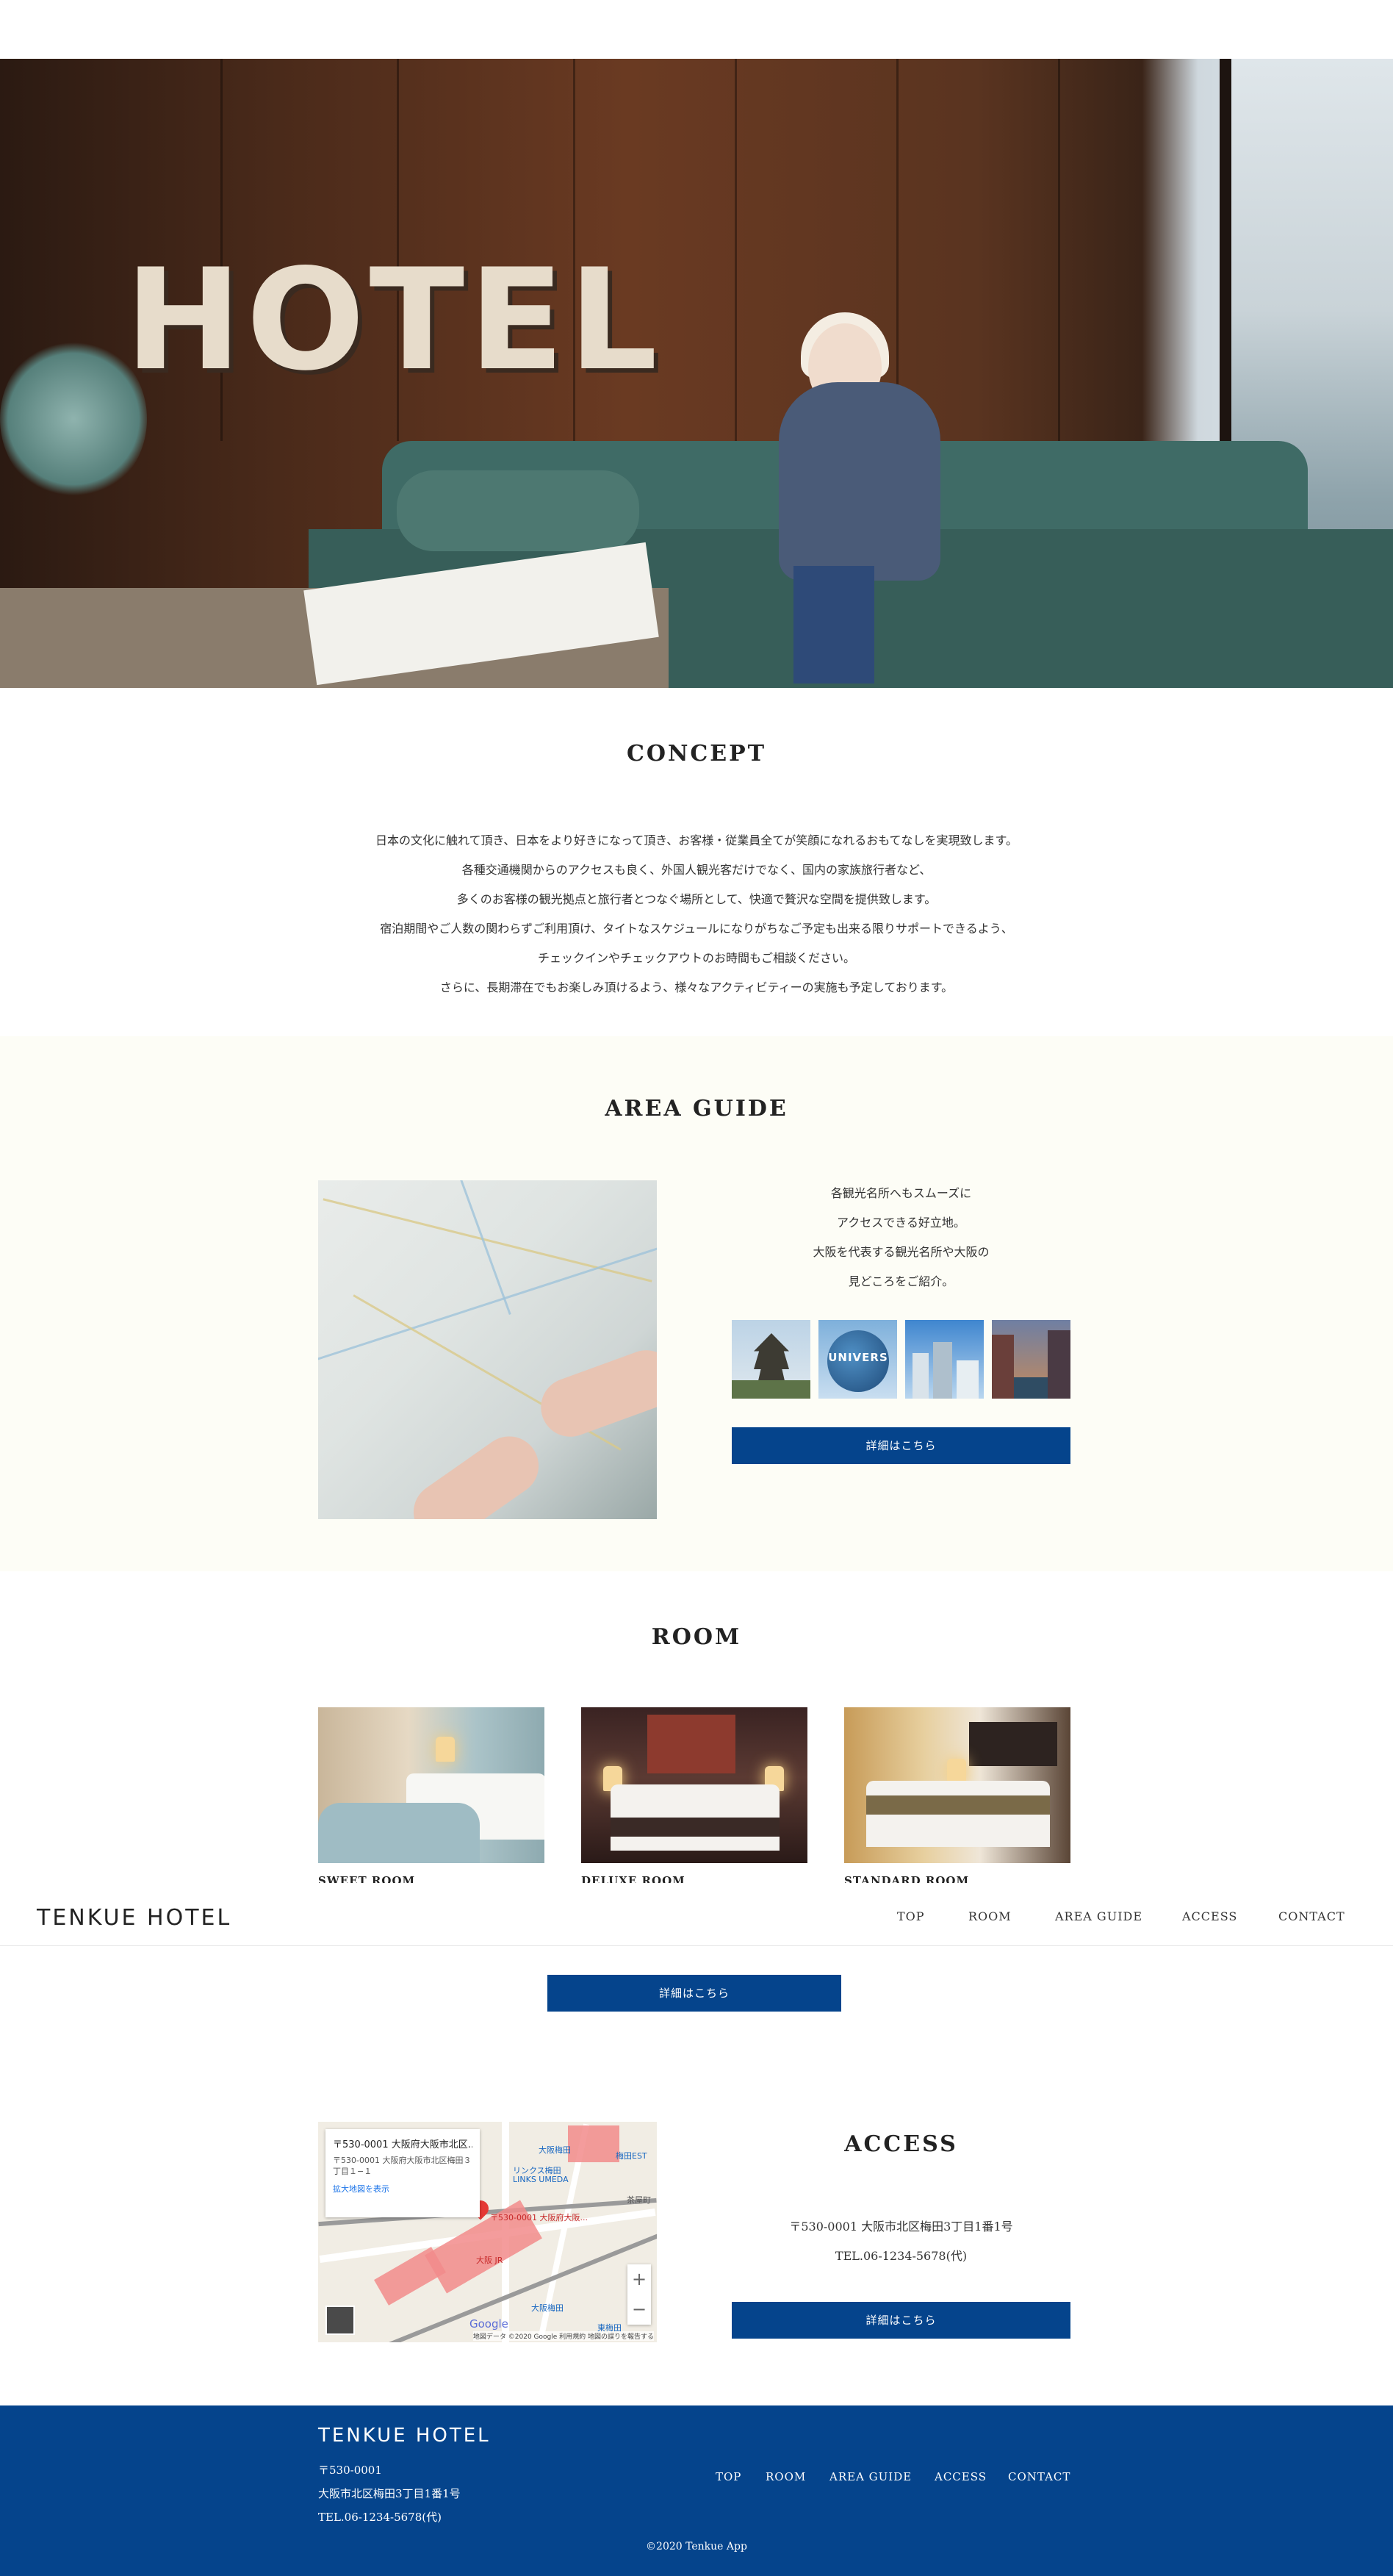 The image size is (1393, 2576). Describe the element at coordinates (431, 1785) in the screenshot. I see `sweet-room-image` at that location.